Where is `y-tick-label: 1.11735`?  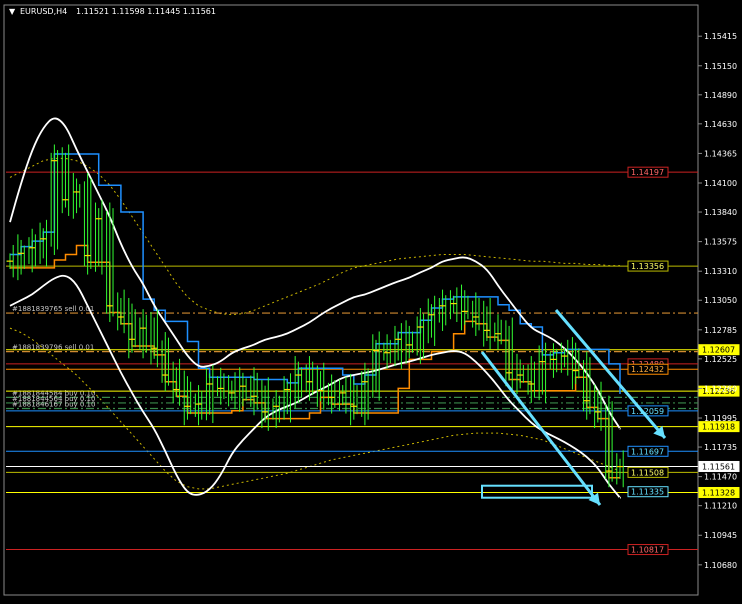
y-tick-label: 1.11735 is located at coordinates (720, 447).